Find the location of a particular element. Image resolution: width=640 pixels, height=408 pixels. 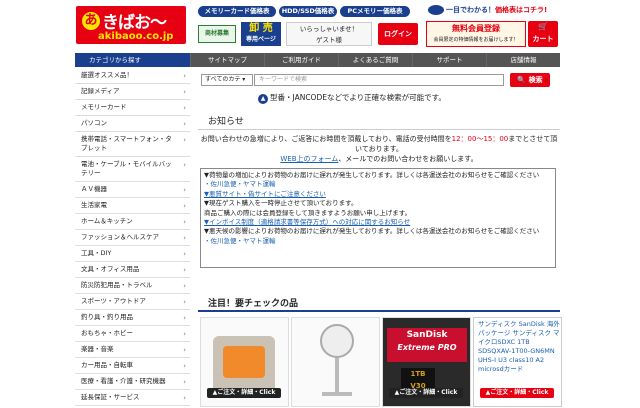

sidebar-category-item: 楽器・音楽 › is located at coordinates (132, 350).